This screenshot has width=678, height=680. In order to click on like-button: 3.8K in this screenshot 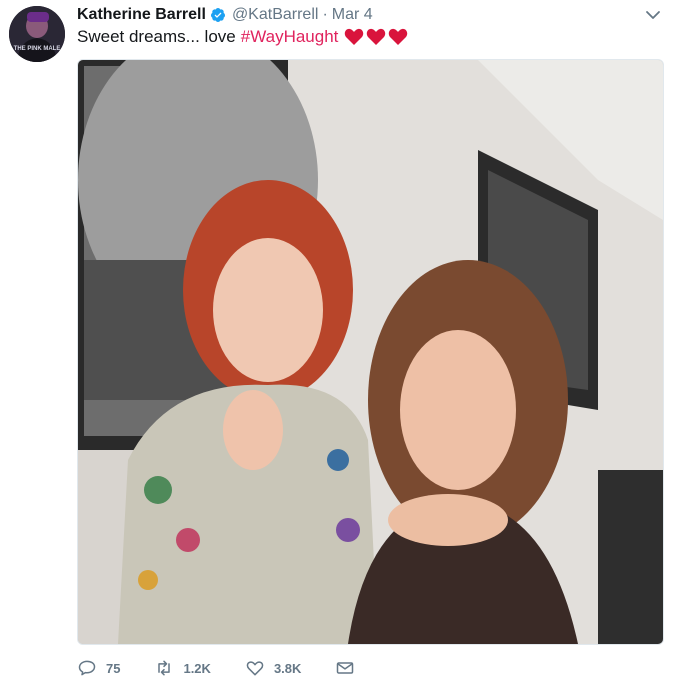, I will do `click(273, 668)`.